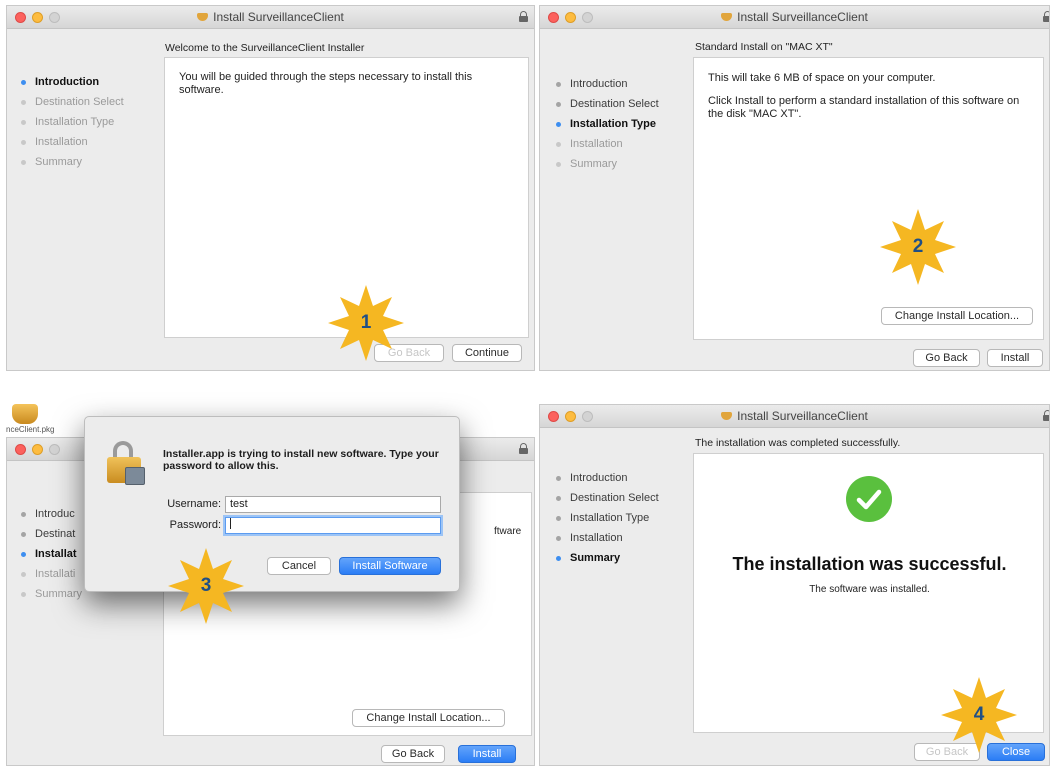 The height and width of the screenshot is (770, 1050). I want to click on step-installation: Installati, so click(51, 574).